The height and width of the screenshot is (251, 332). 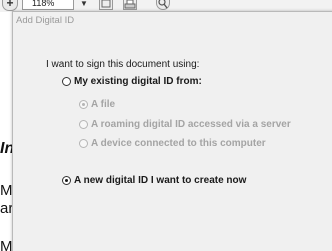 I want to click on file-option: A file, so click(x=97, y=104).